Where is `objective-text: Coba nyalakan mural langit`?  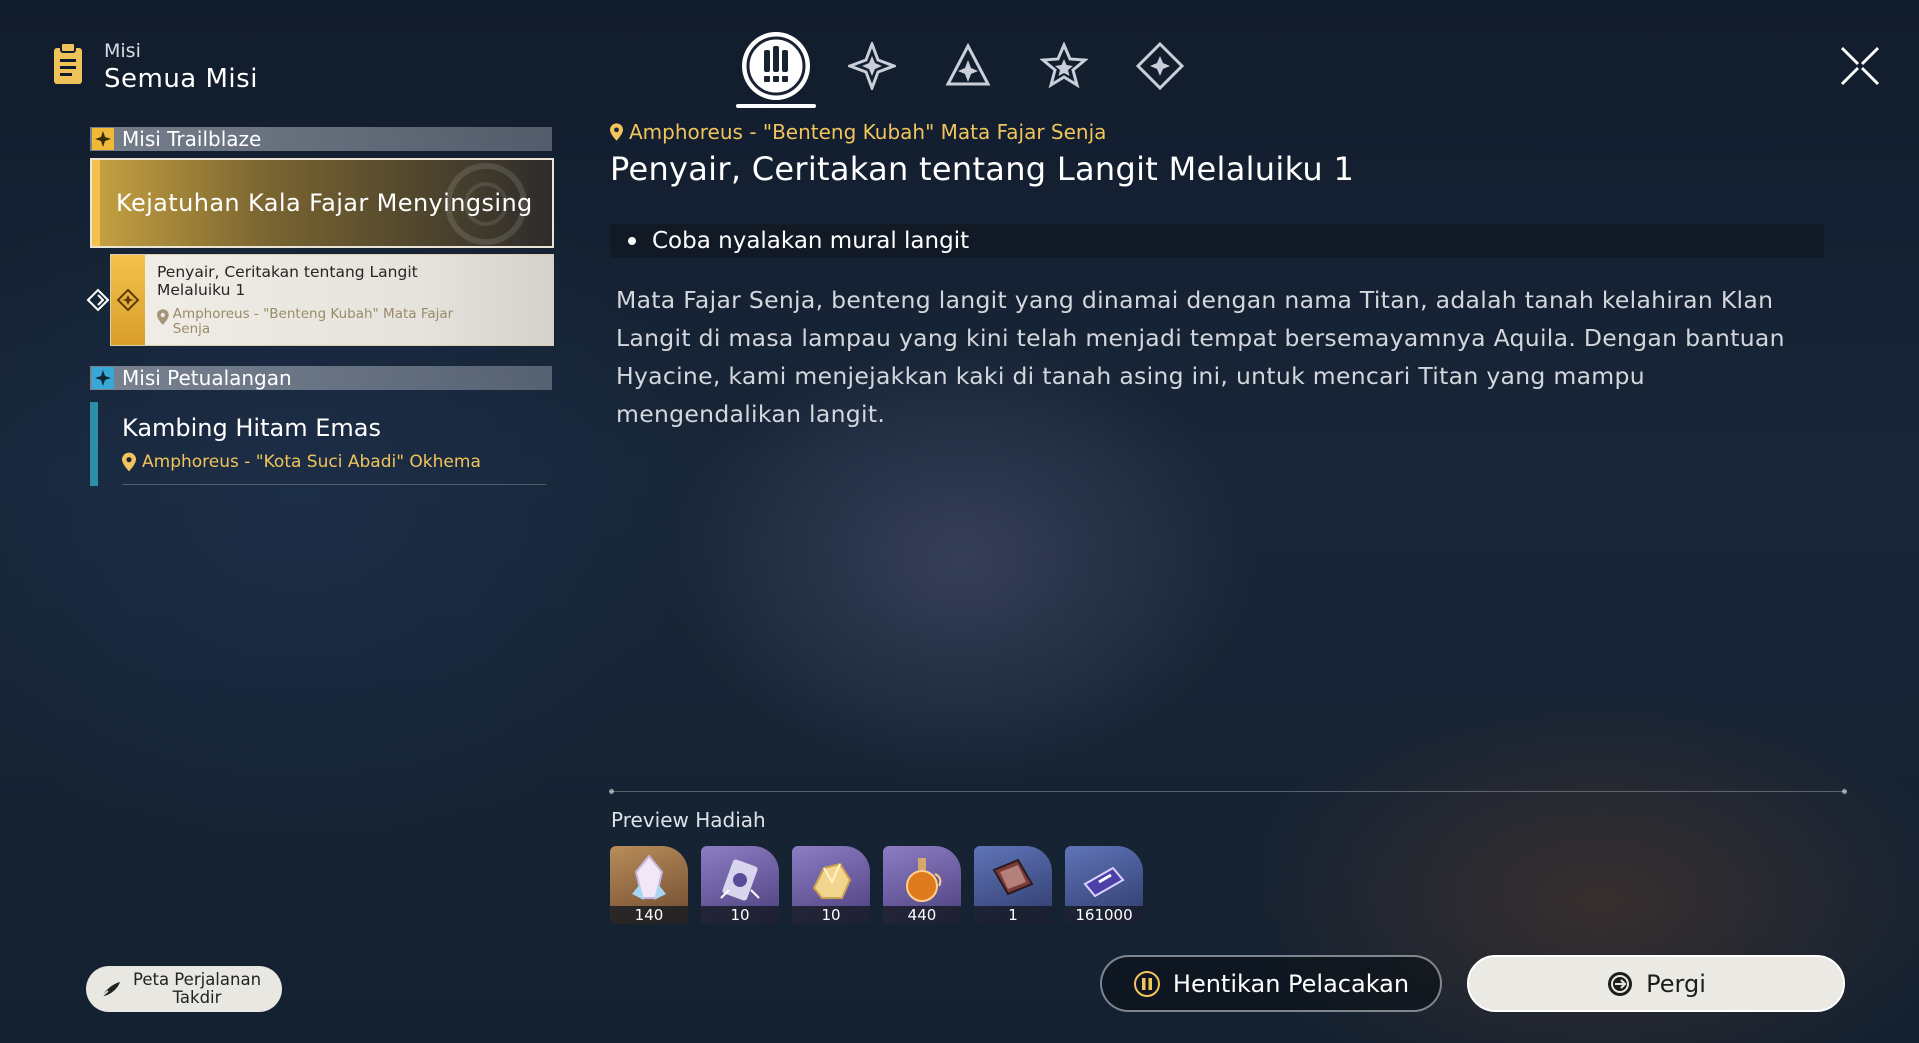
objective-text: Coba nyalakan mural langit is located at coordinates (811, 241).